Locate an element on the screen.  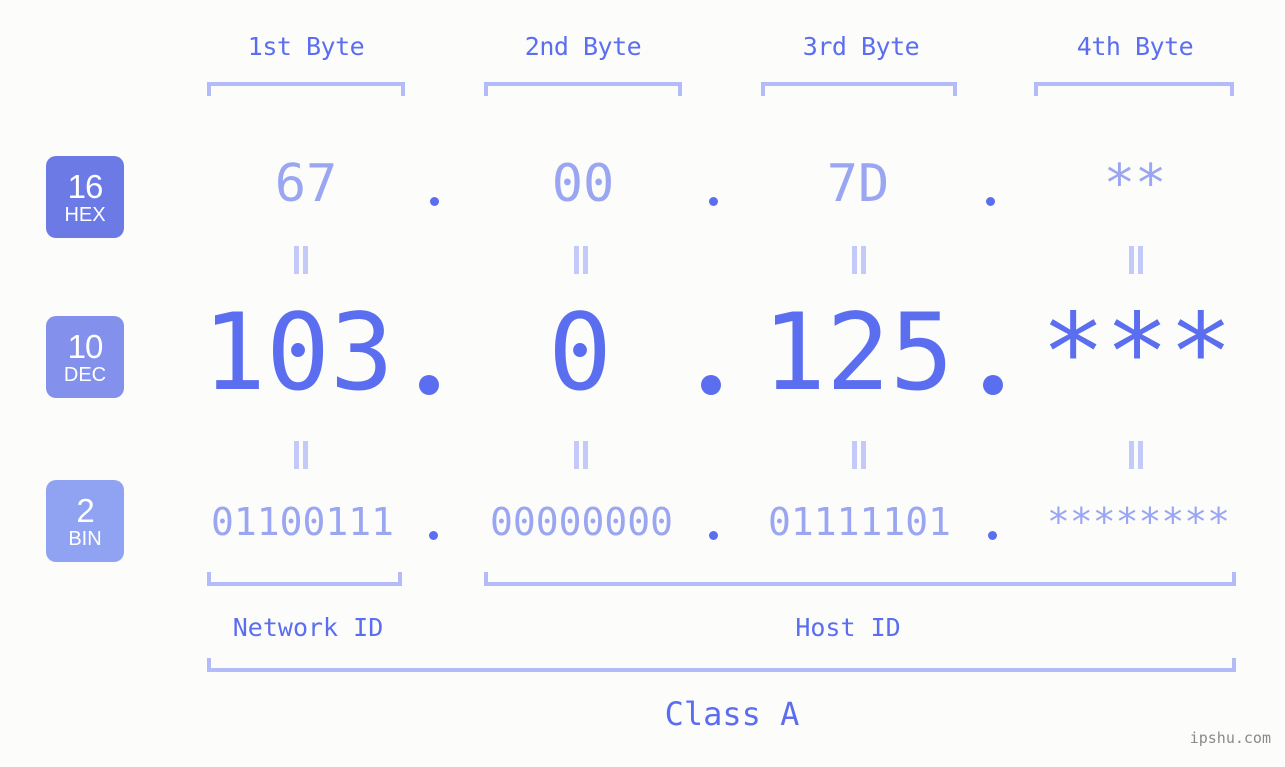
base-badge-hex: 16 HEX is located at coordinates (85, 197).